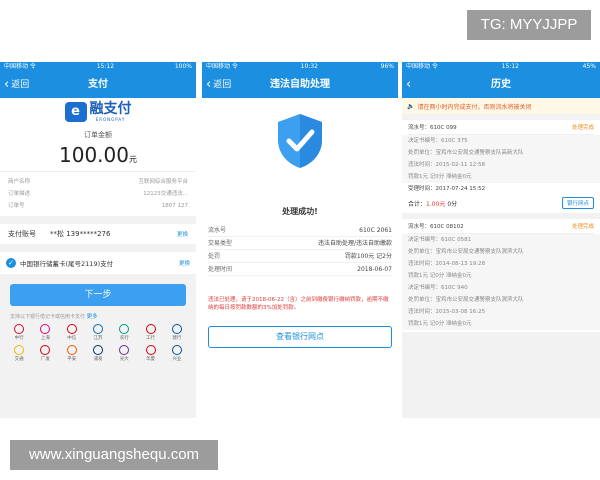 This screenshot has width=600, height=480. What do you see at coordinates (114, 455) in the screenshot?
I see `watermark-bottom: www.xinguangshequ.com` at bounding box center [114, 455].